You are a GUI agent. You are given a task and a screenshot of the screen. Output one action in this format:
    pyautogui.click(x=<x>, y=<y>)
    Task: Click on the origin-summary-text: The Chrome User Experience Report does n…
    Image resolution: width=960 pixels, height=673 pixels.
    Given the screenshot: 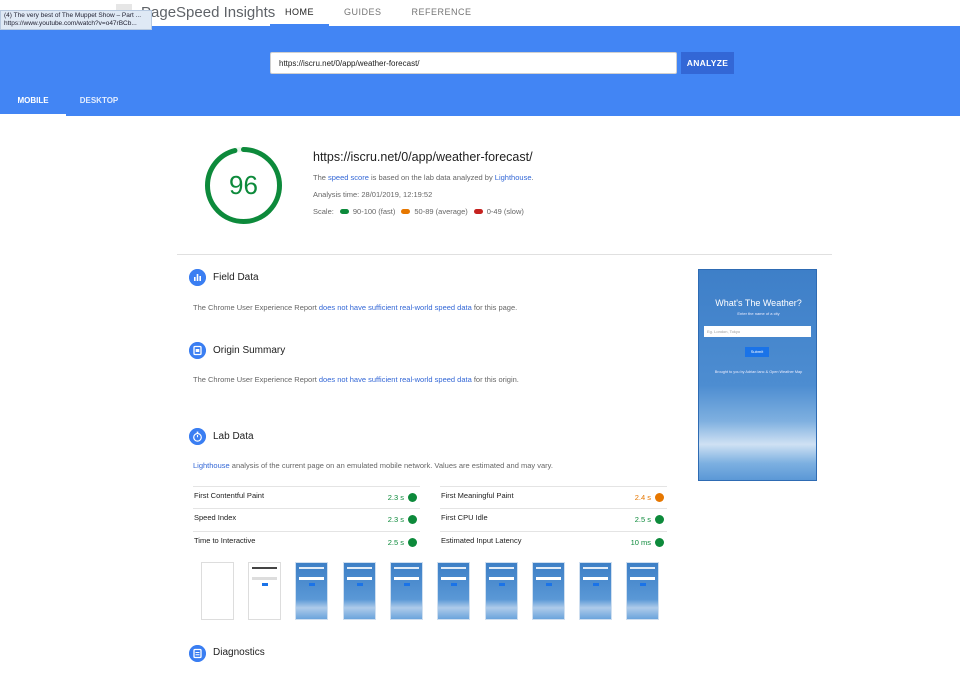 What is the action you would take?
    pyautogui.click(x=356, y=379)
    